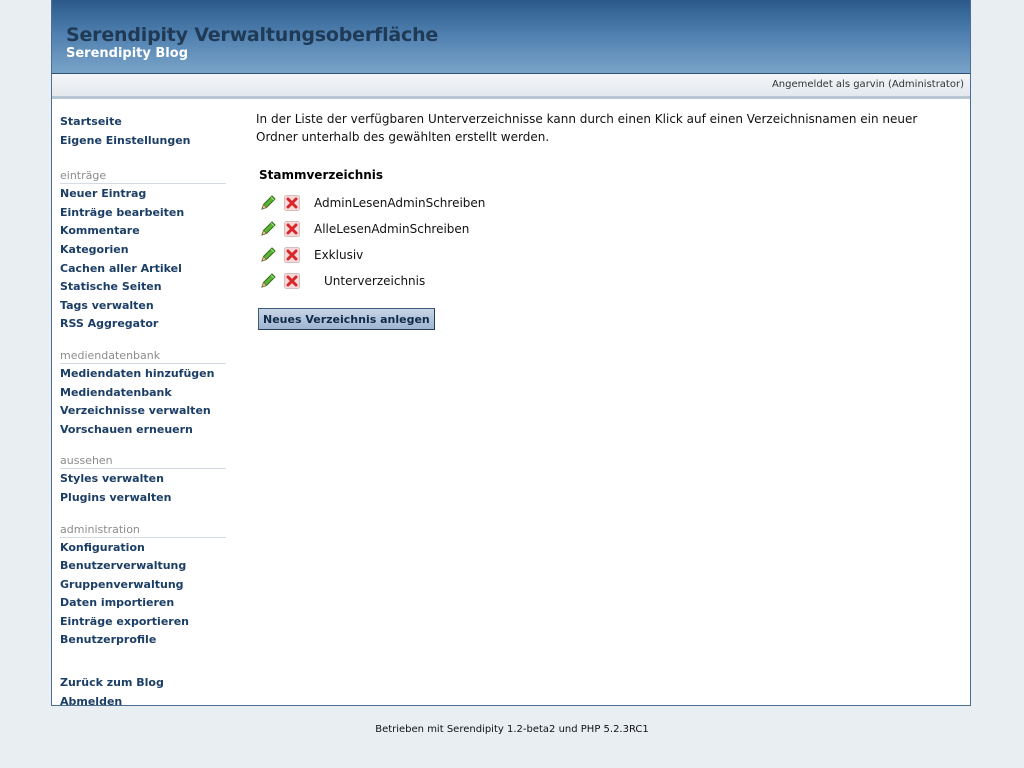 The width and height of the screenshot is (1024, 768). I want to click on sidebar-item-startseite: Startseite, so click(143, 123).